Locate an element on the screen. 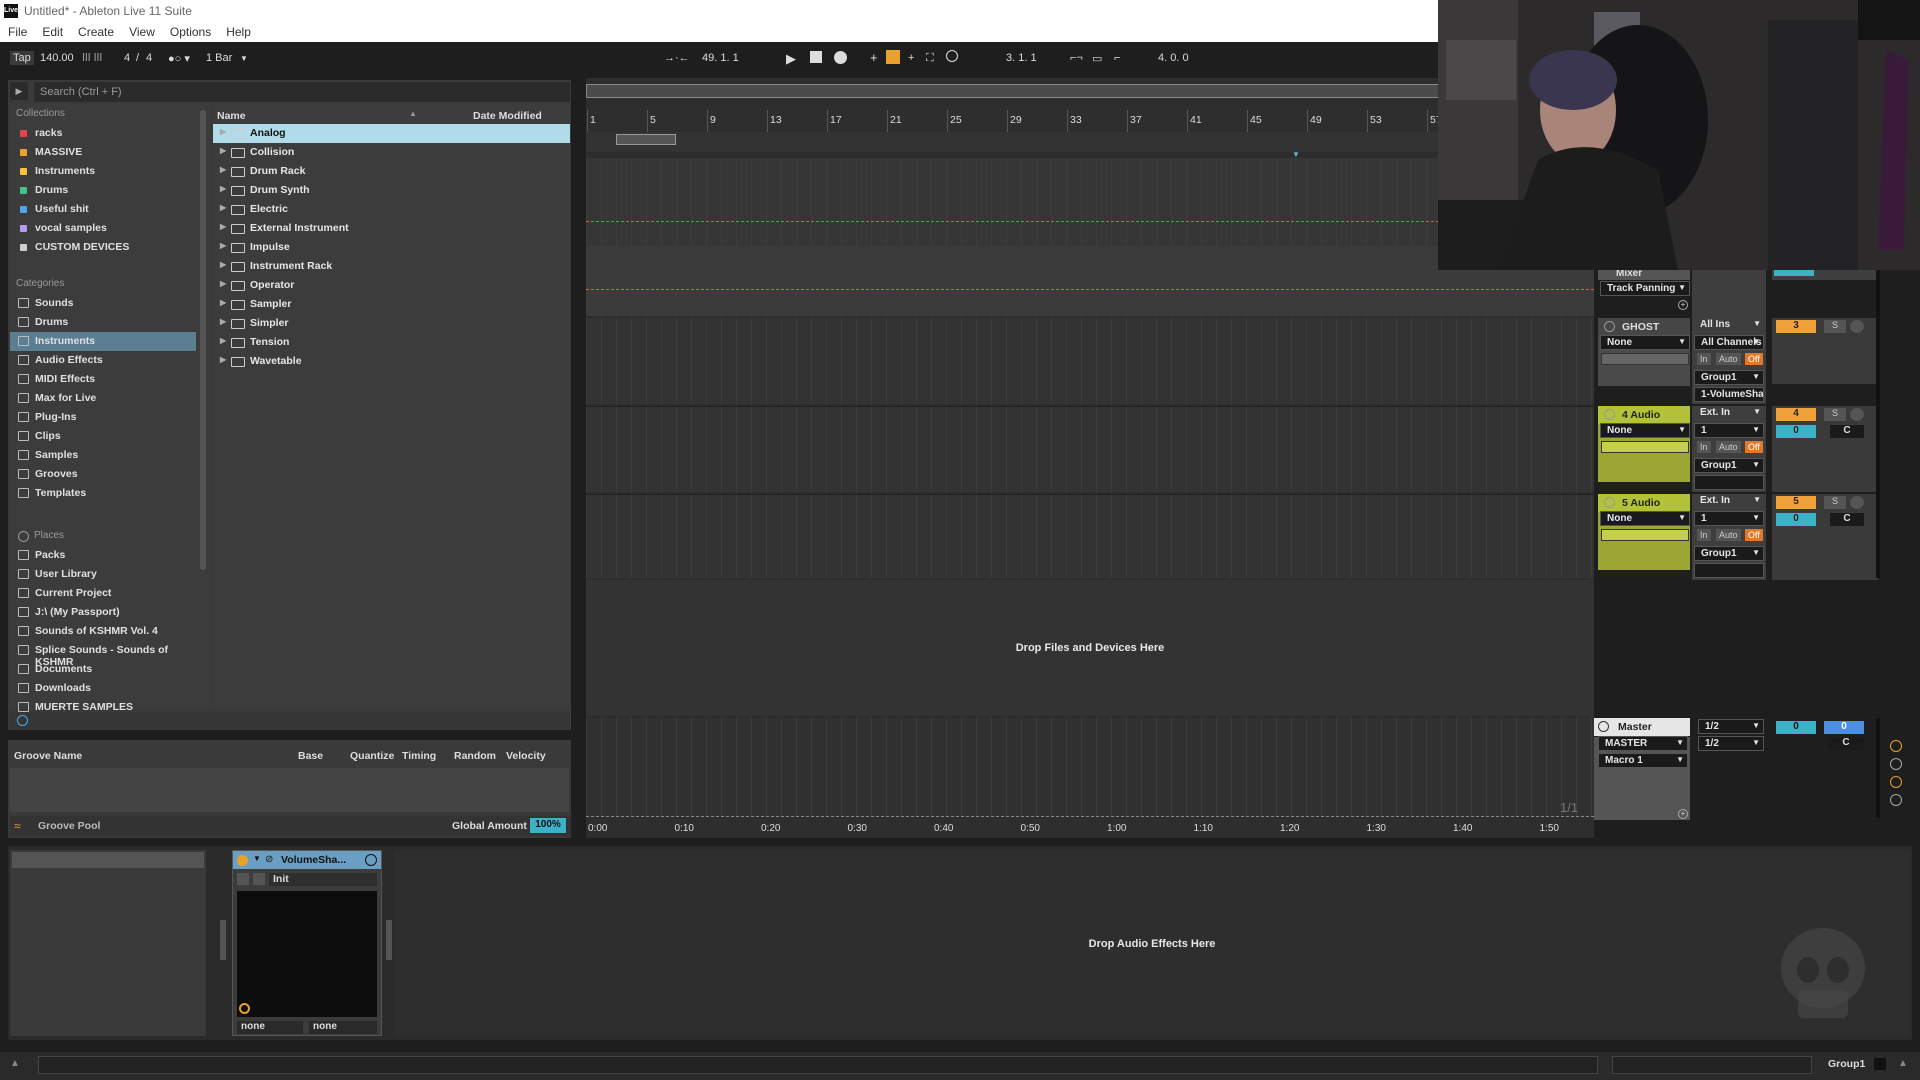 The width and height of the screenshot is (1920, 1080). collection-item: CUSTOM DEVICES is located at coordinates (103, 247).